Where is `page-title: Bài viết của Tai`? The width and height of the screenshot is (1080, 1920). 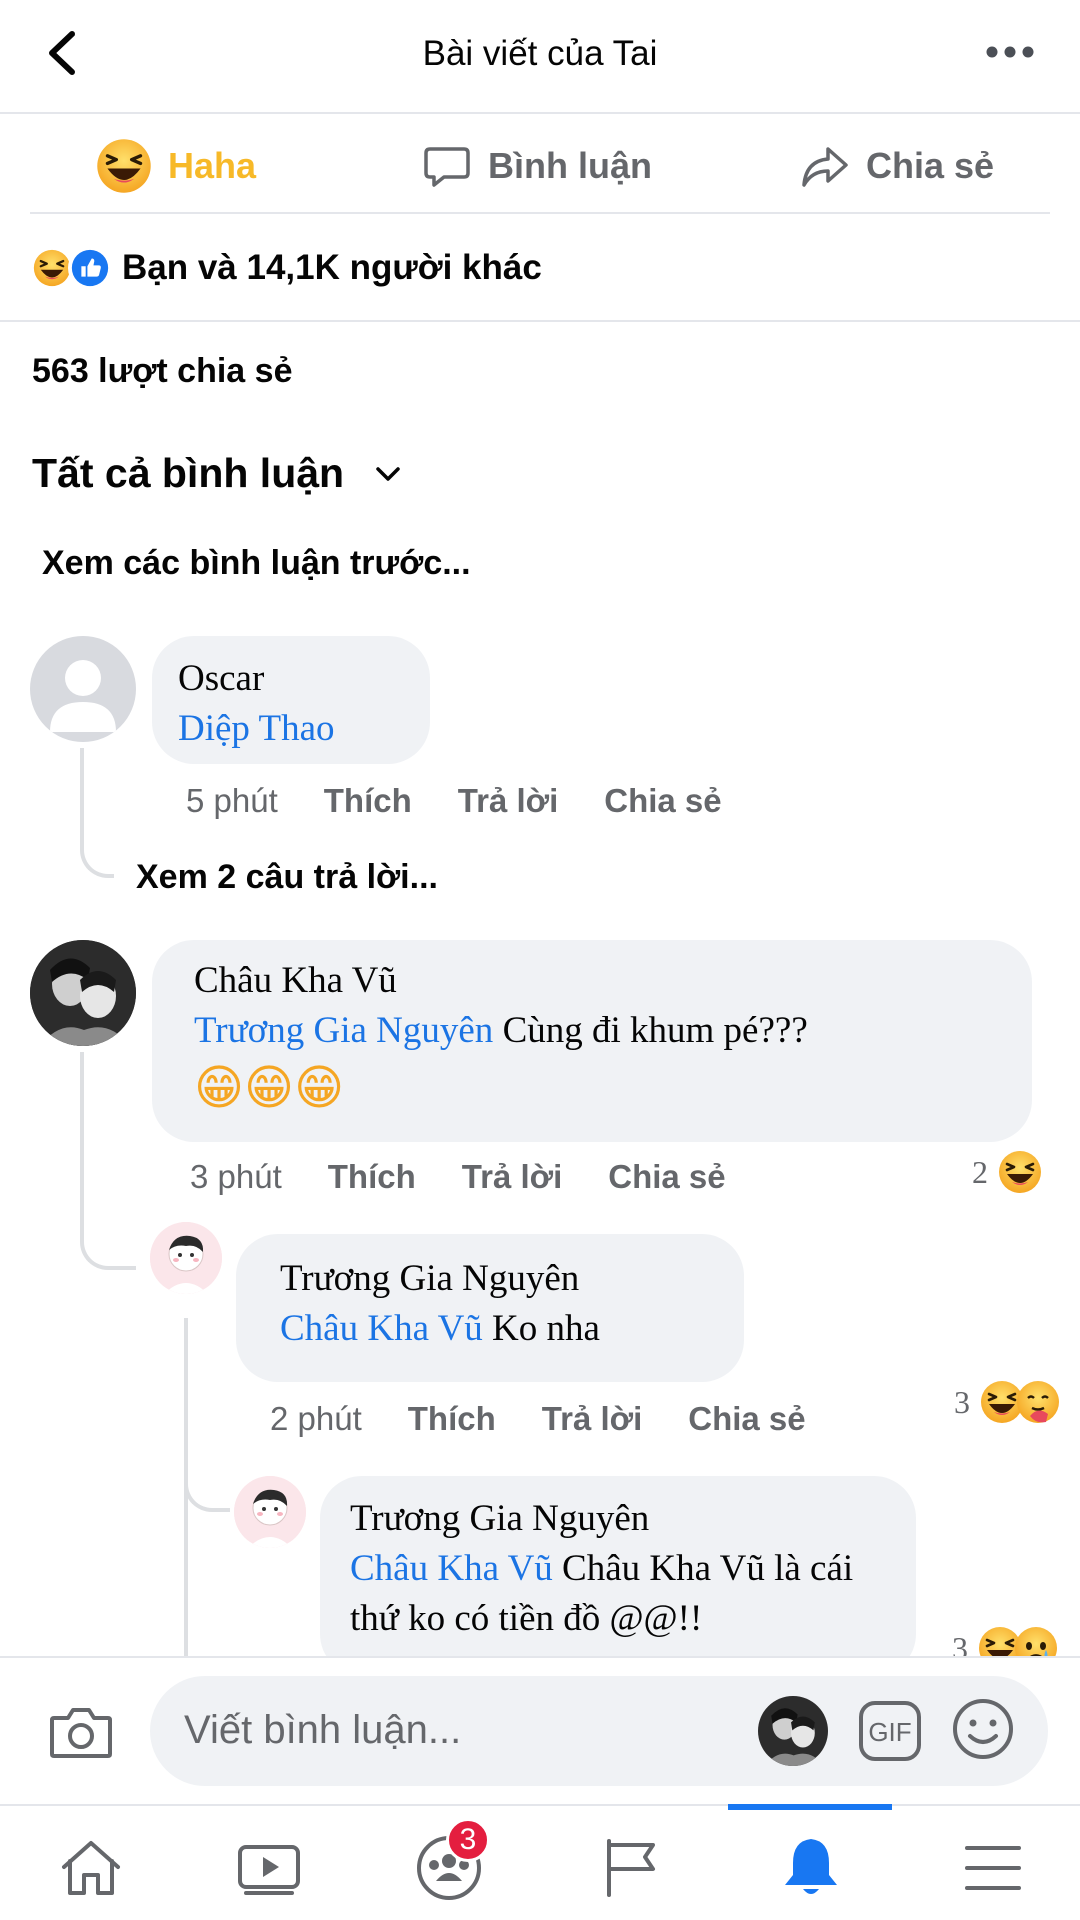
page-title: Bài viết của Tai is located at coordinates (540, 53).